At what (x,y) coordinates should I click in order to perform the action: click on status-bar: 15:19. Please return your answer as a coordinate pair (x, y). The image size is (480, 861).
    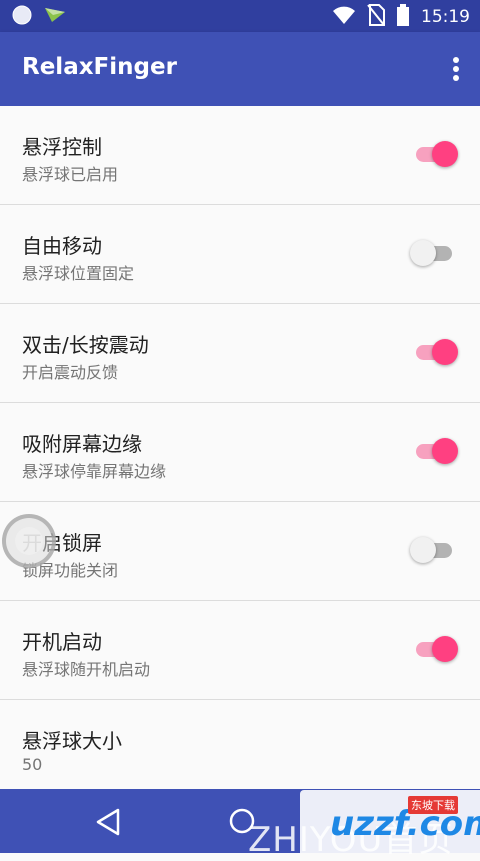
    Looking at the image, I should click on (240, 16).